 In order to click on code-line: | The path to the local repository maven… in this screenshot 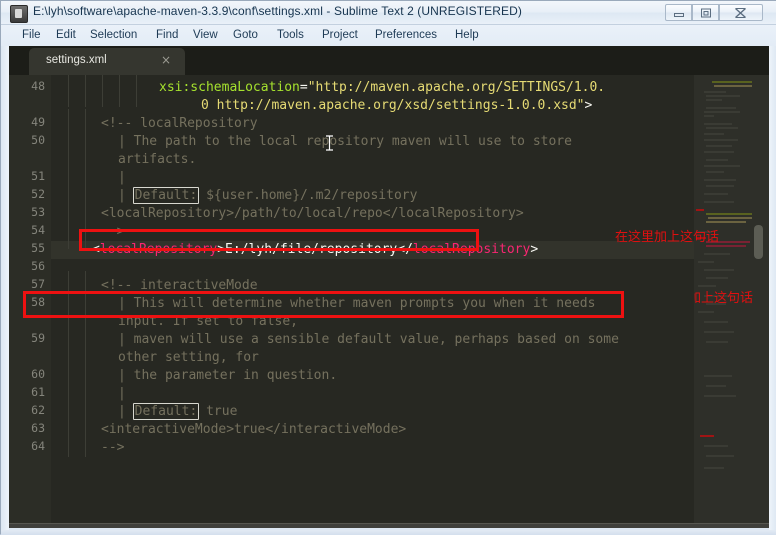, I will do `click(345, 142)`.